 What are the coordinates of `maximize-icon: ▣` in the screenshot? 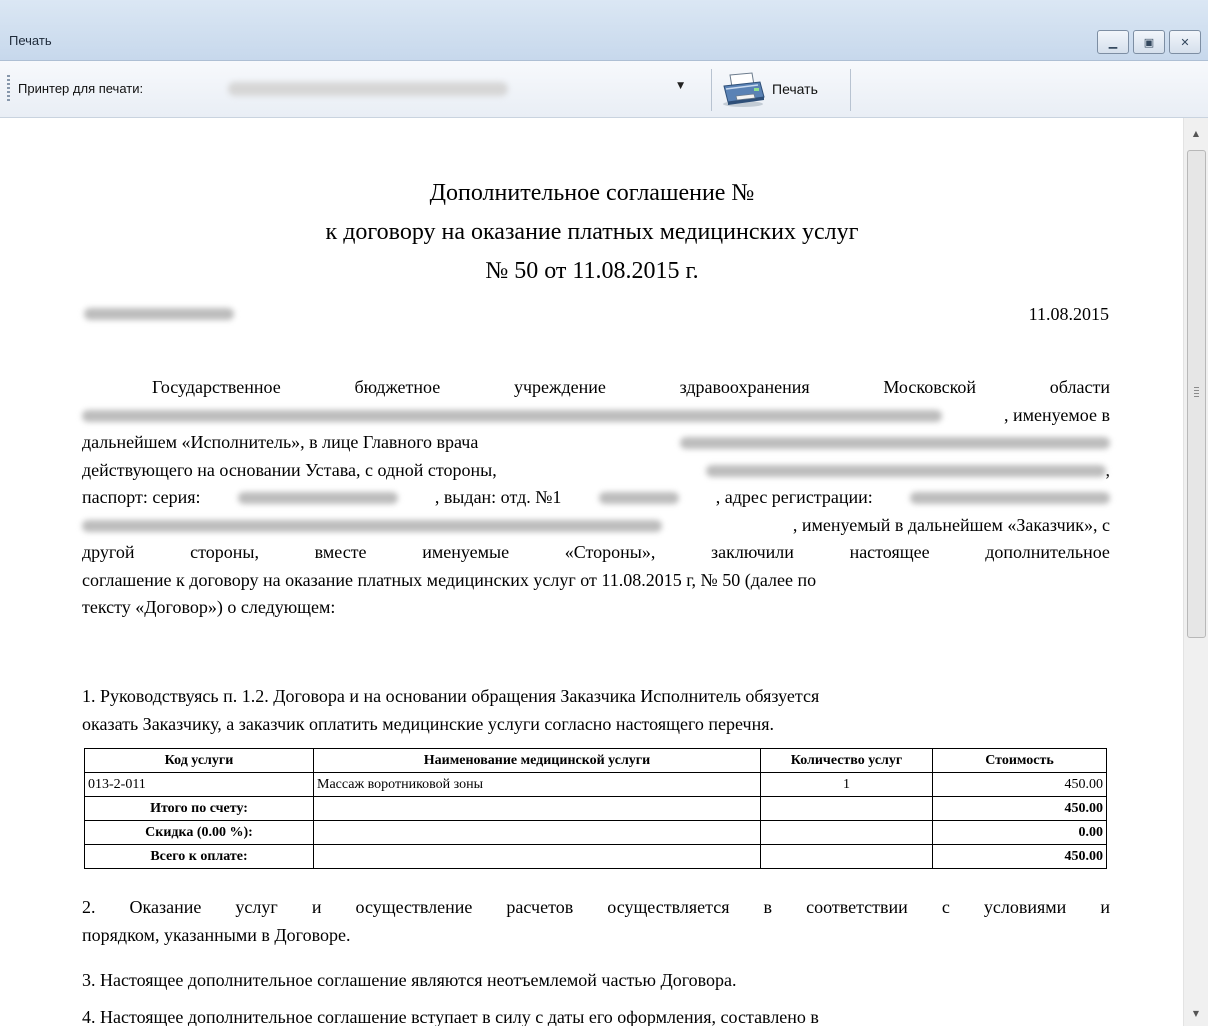 It's located at (1149, 42).